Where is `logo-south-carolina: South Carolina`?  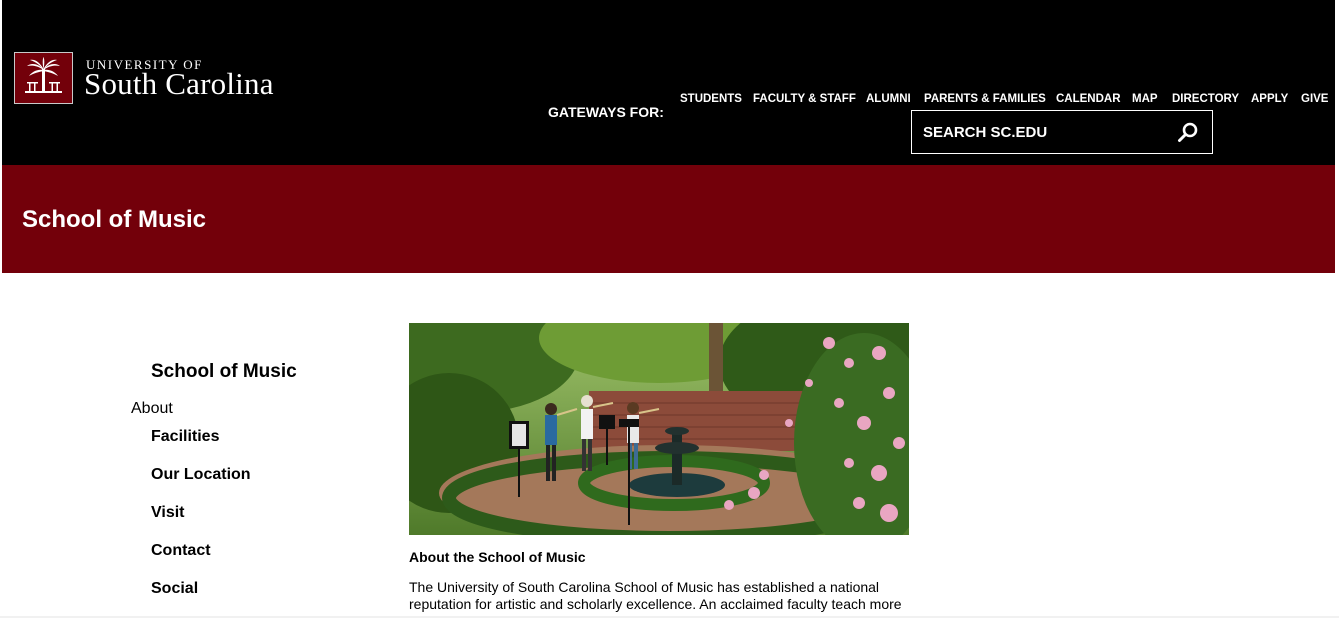 logo-south-carolina: South Carolina is located at coordinates (179, 83).